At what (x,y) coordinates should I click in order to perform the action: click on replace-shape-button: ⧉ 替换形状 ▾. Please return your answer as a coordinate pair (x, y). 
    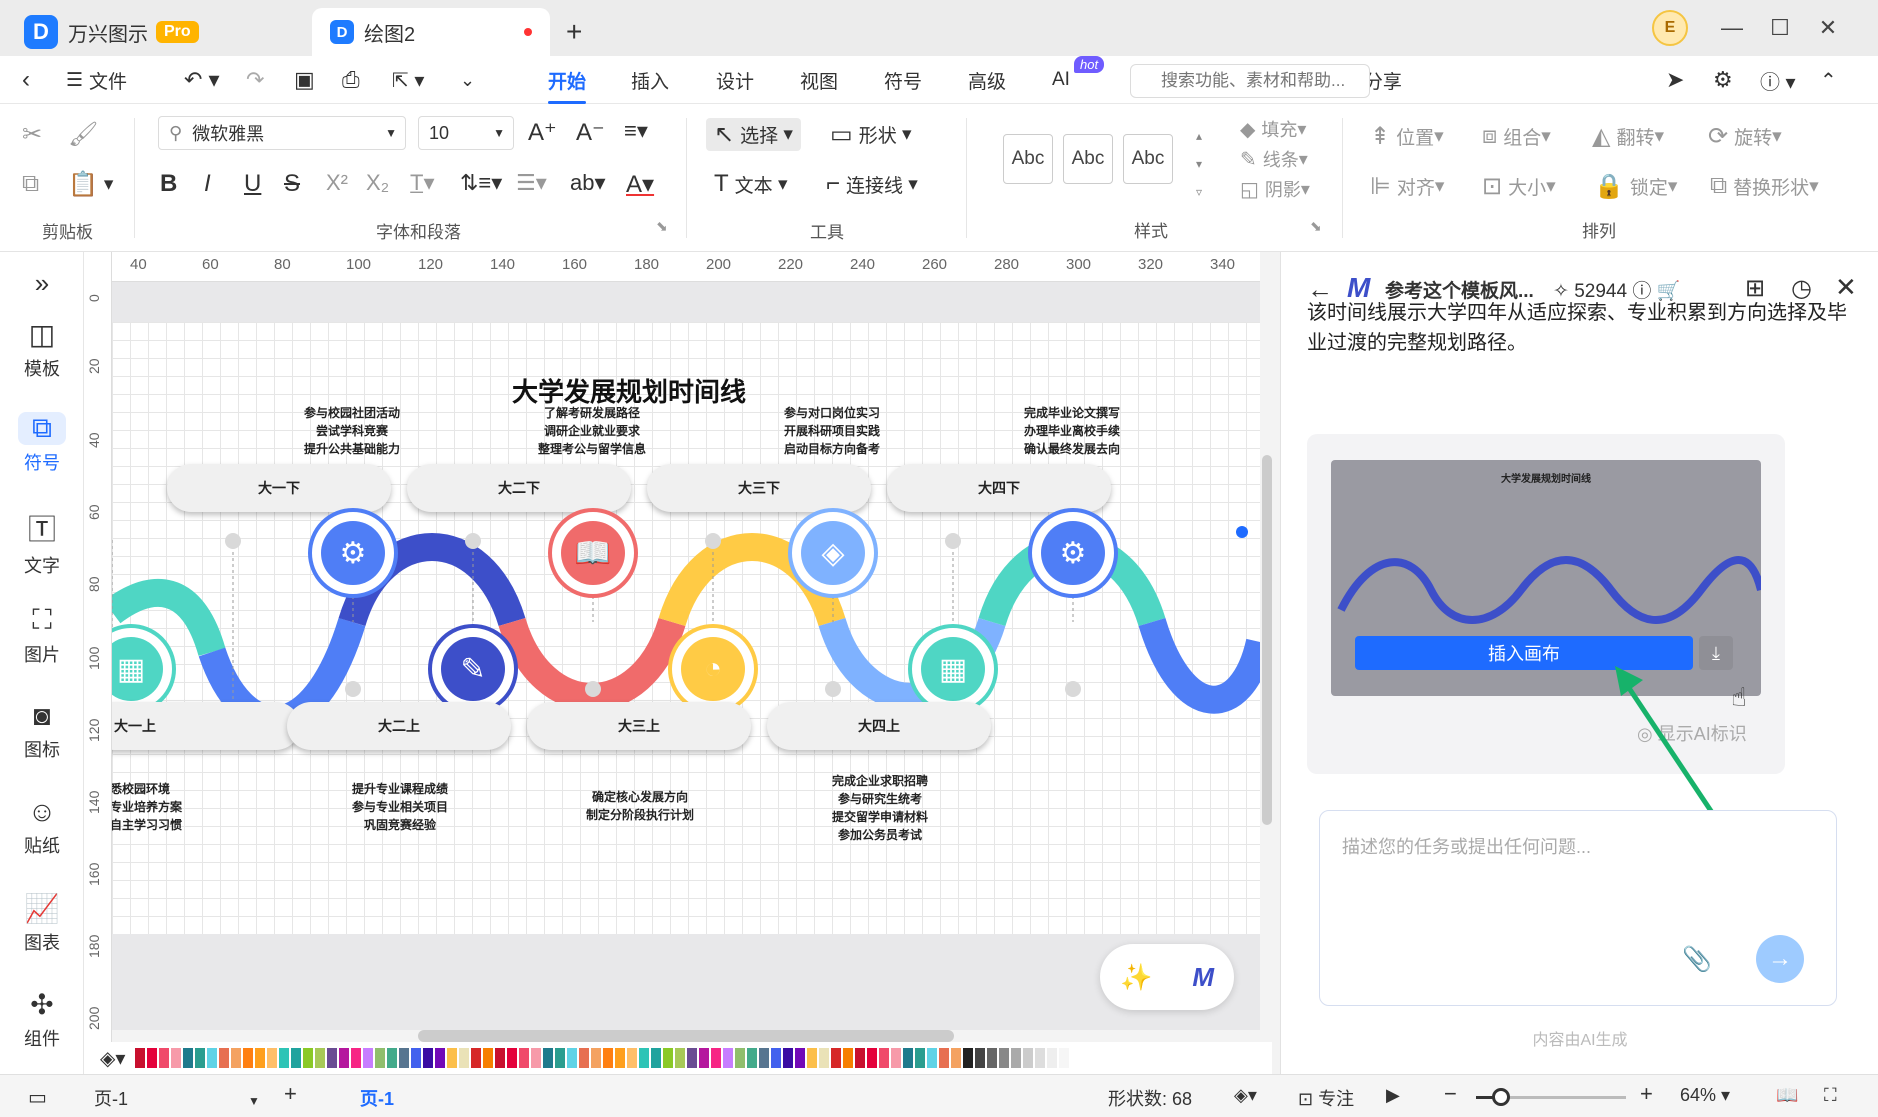
    Looking at the image, I should click on (1764, 186).